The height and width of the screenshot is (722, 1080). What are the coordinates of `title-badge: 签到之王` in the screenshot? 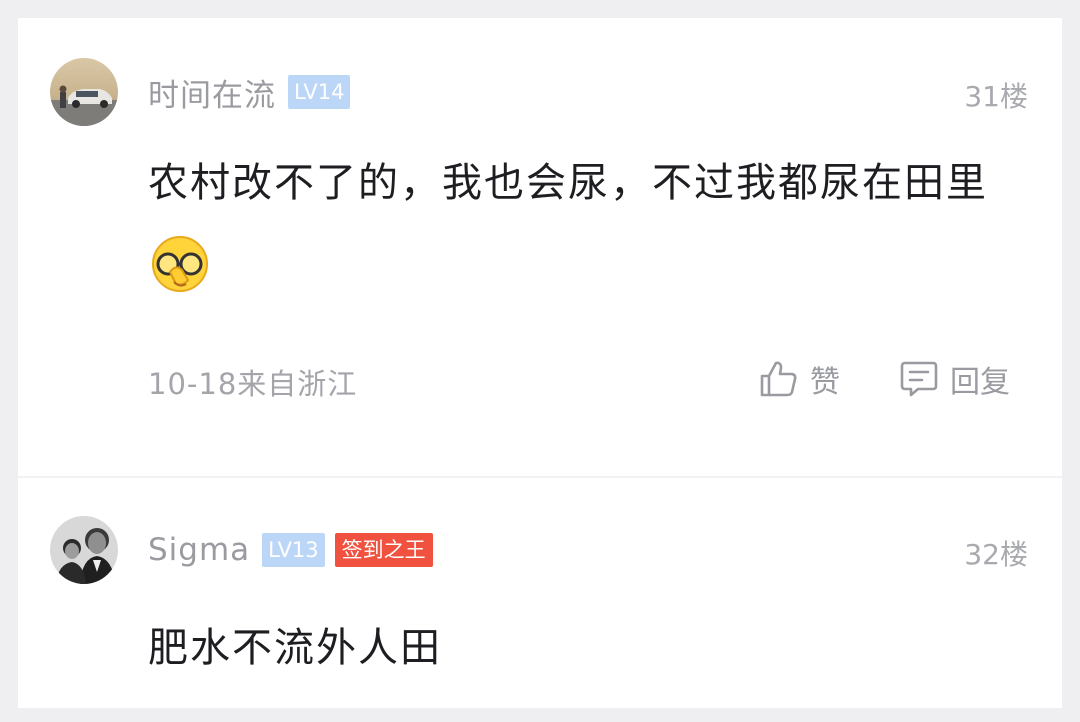 It's located at (383, 550).